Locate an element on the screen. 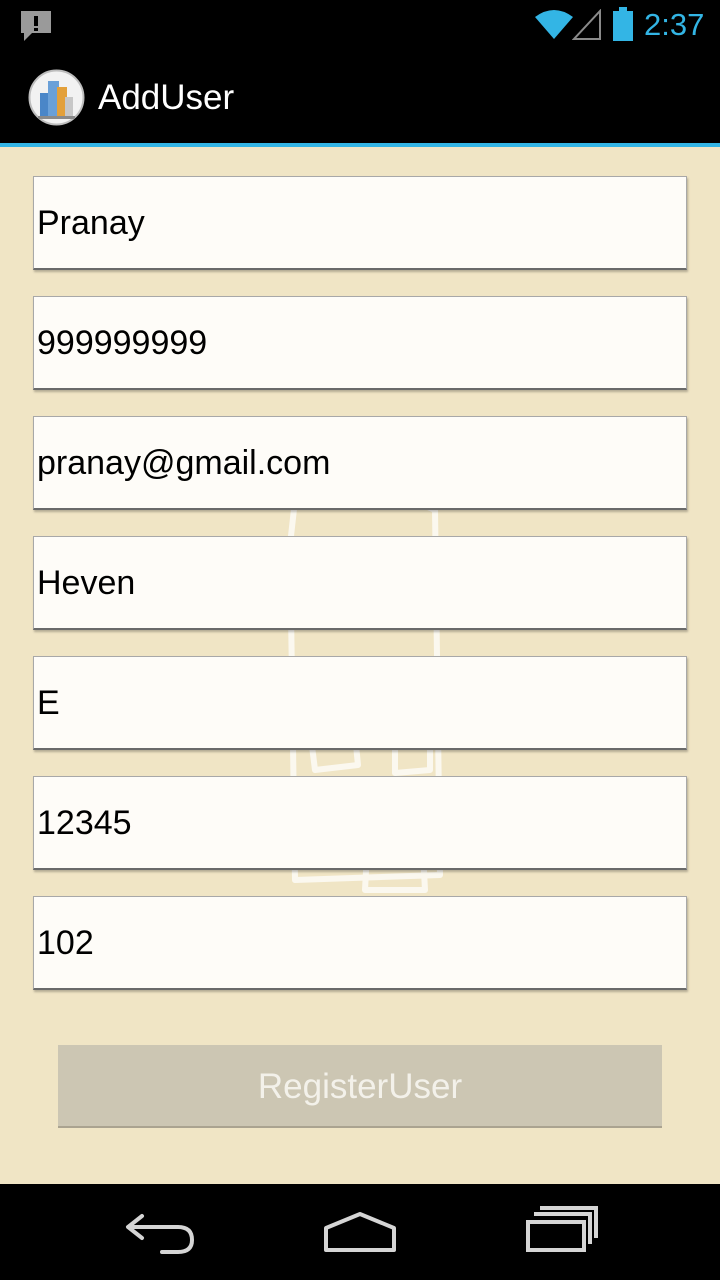 The height and width of the screenshot is (1280, 720). phone-field: 999999999 is located at coordinates (360, 343).